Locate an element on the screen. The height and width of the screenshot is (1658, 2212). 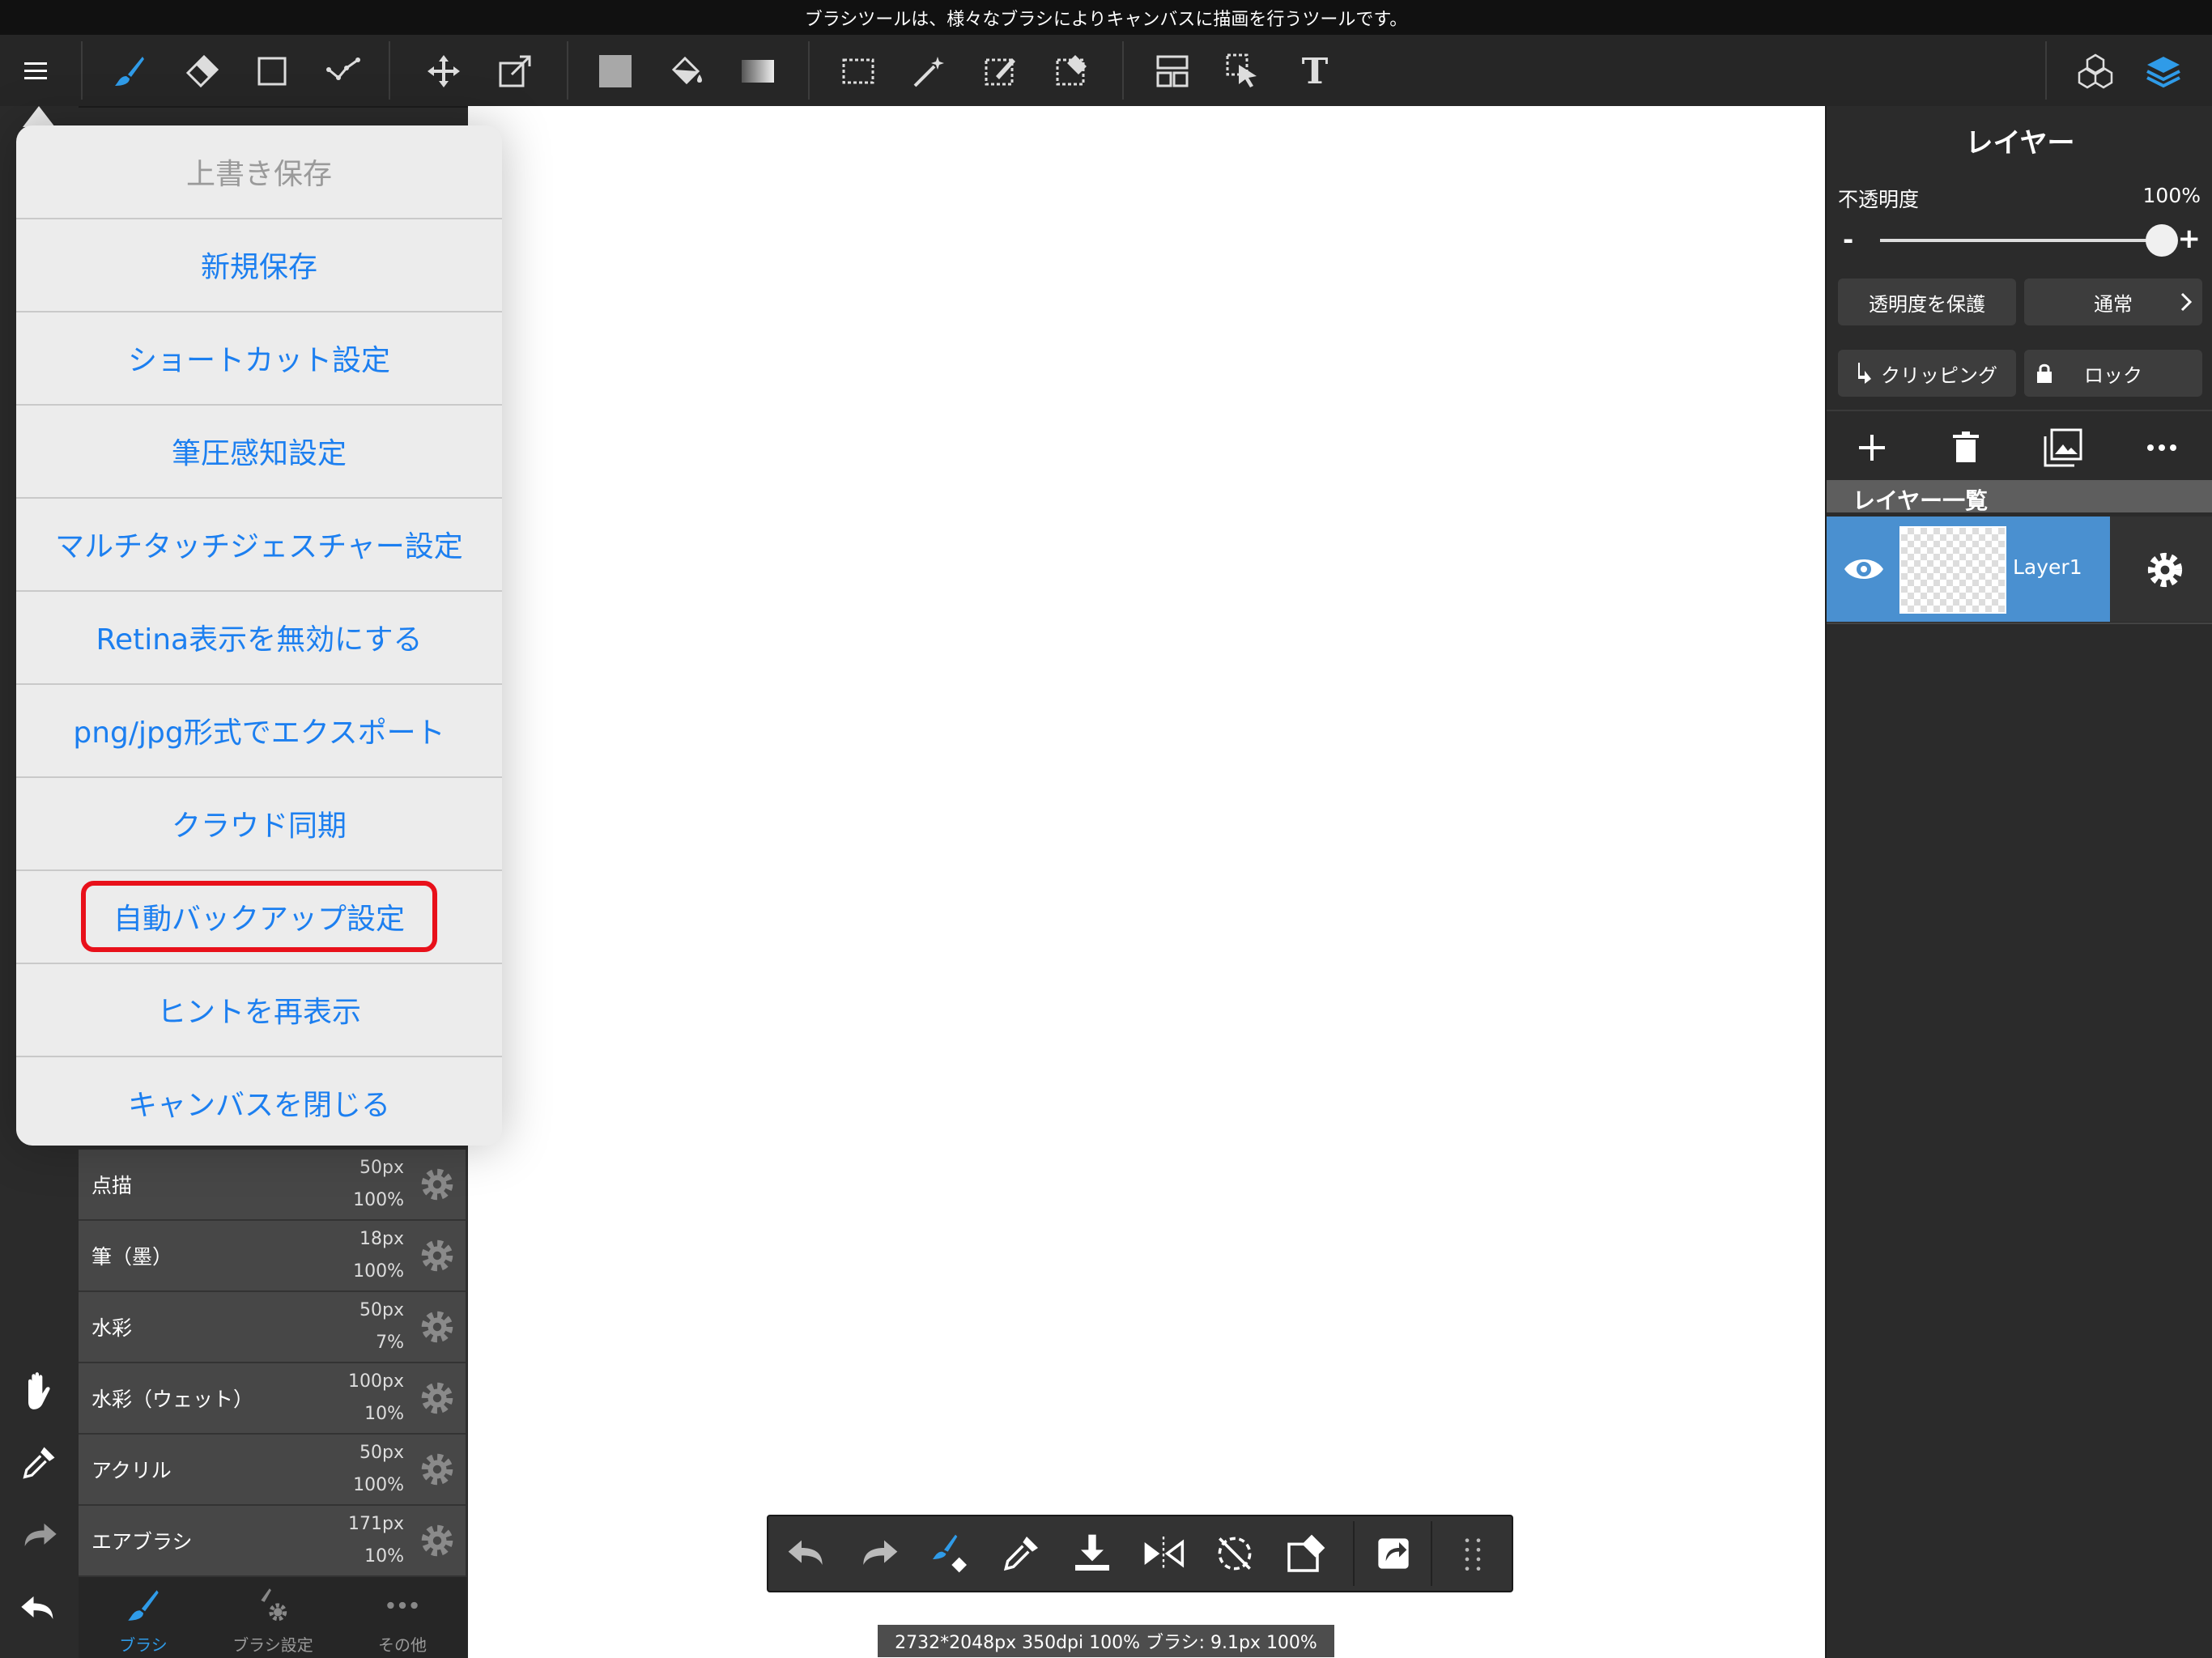
hint-text: ブラシツールは、様々なブラシによりキャンバスに描画を行うツールです。 is located at coordinates (1106, 19).